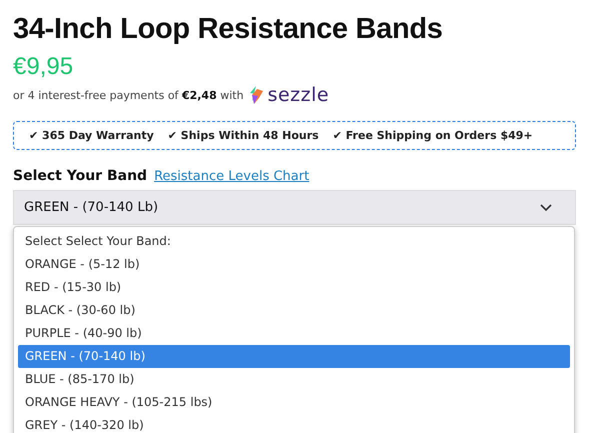 This screenshot has width=598, height=433. What do you see at coordinates (128, 95) in the screenshot?
I see `installment-text: or 4 interest-free payments of €2,48 with` at bounding box center [128, 95].